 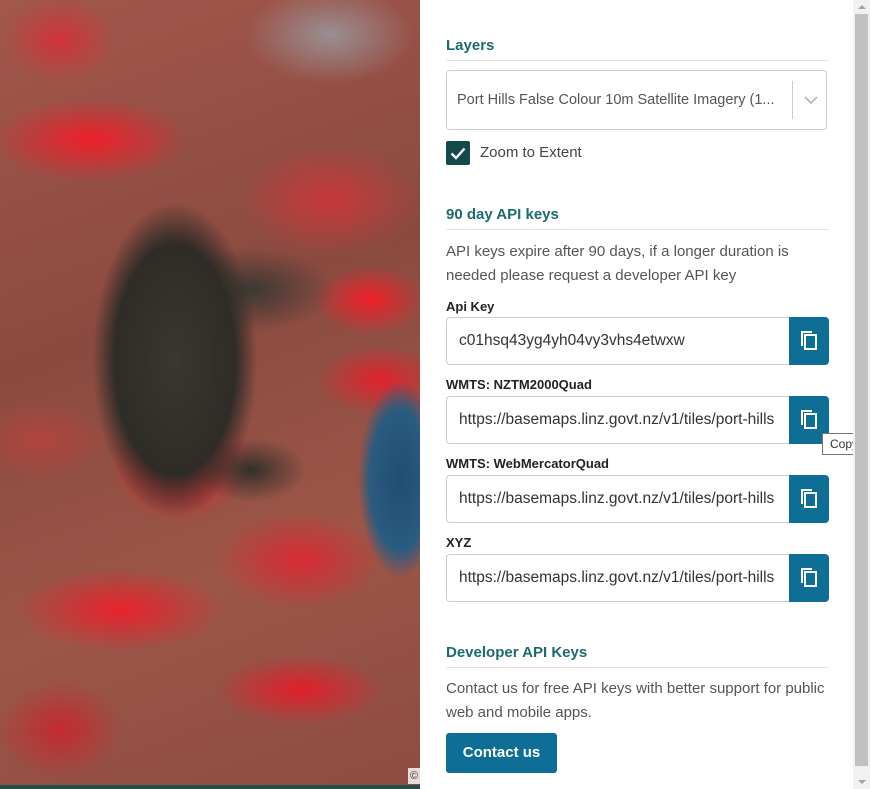 I want to click on checkmark-icon, so click(x=458, y=153).